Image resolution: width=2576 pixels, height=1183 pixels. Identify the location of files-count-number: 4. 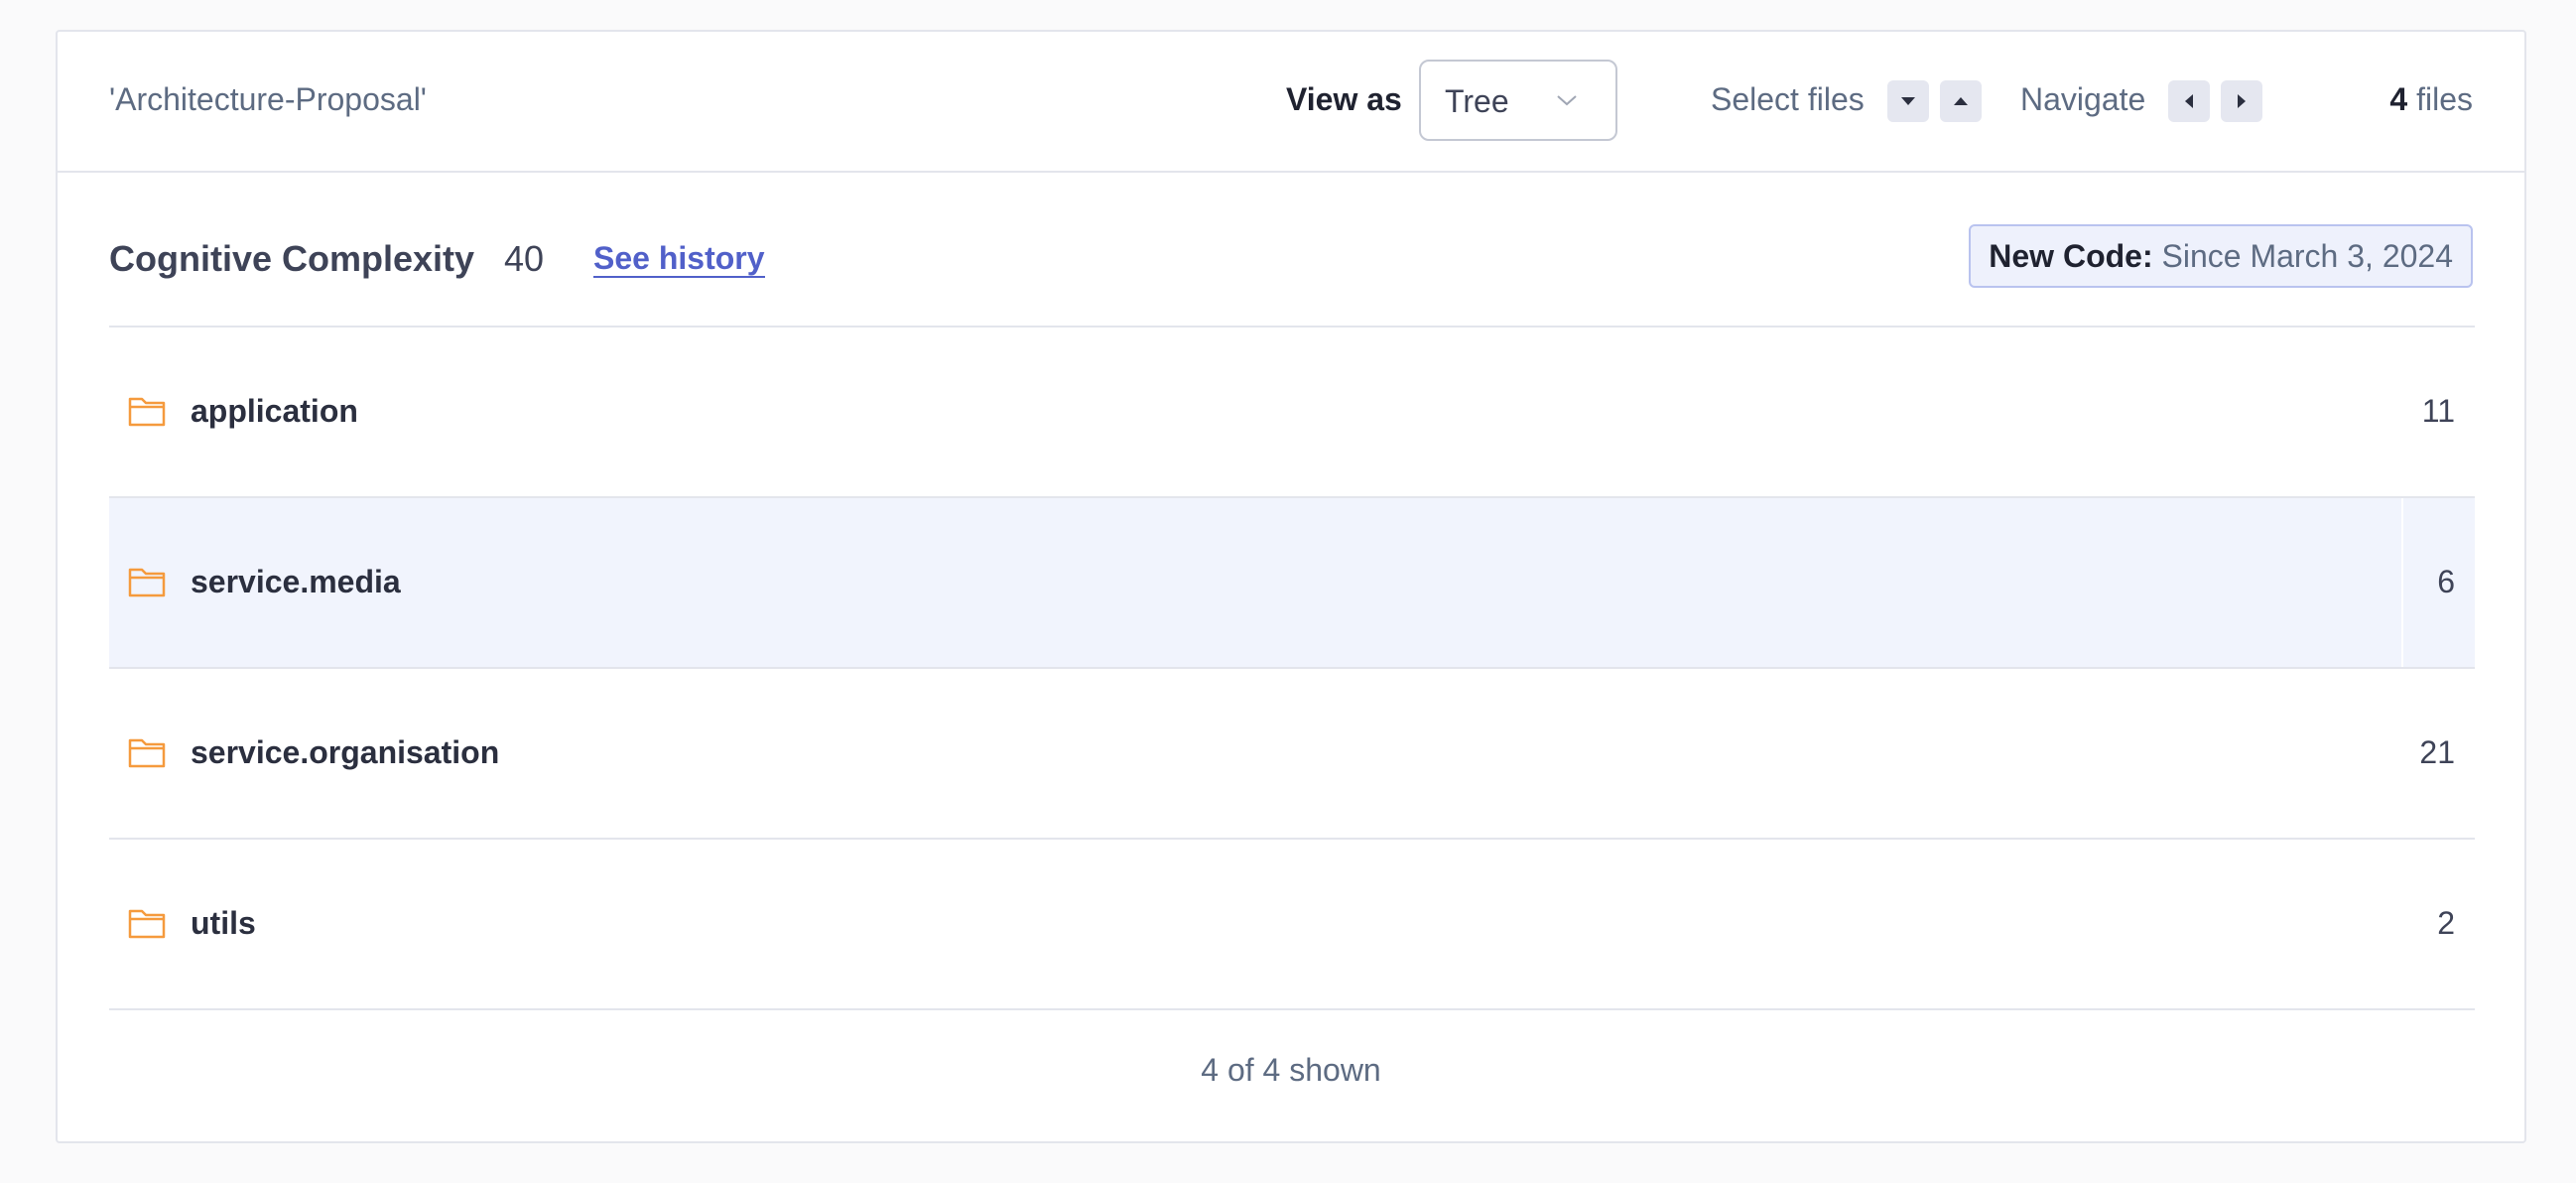
(2399, 99).